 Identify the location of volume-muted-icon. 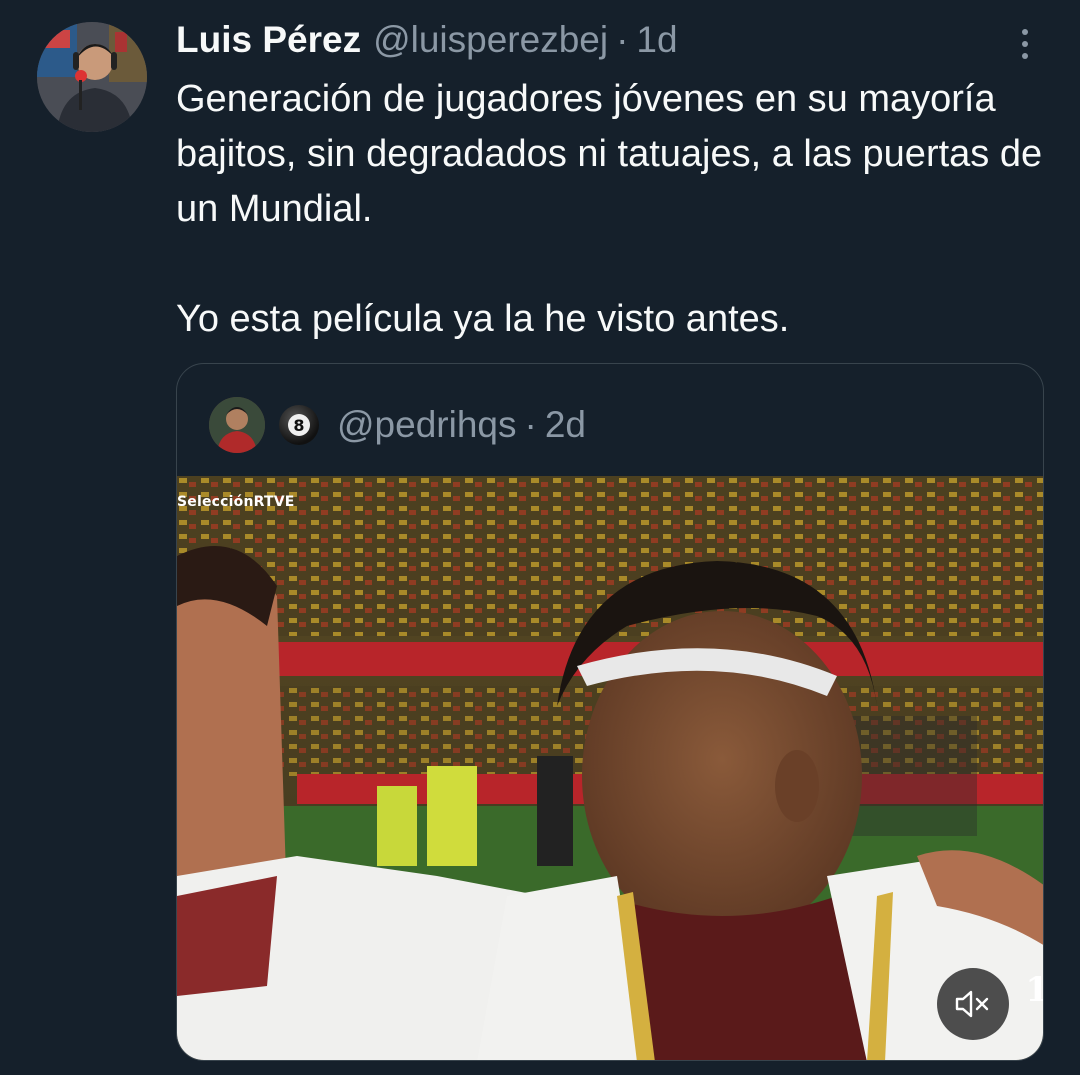
(972, 1004).